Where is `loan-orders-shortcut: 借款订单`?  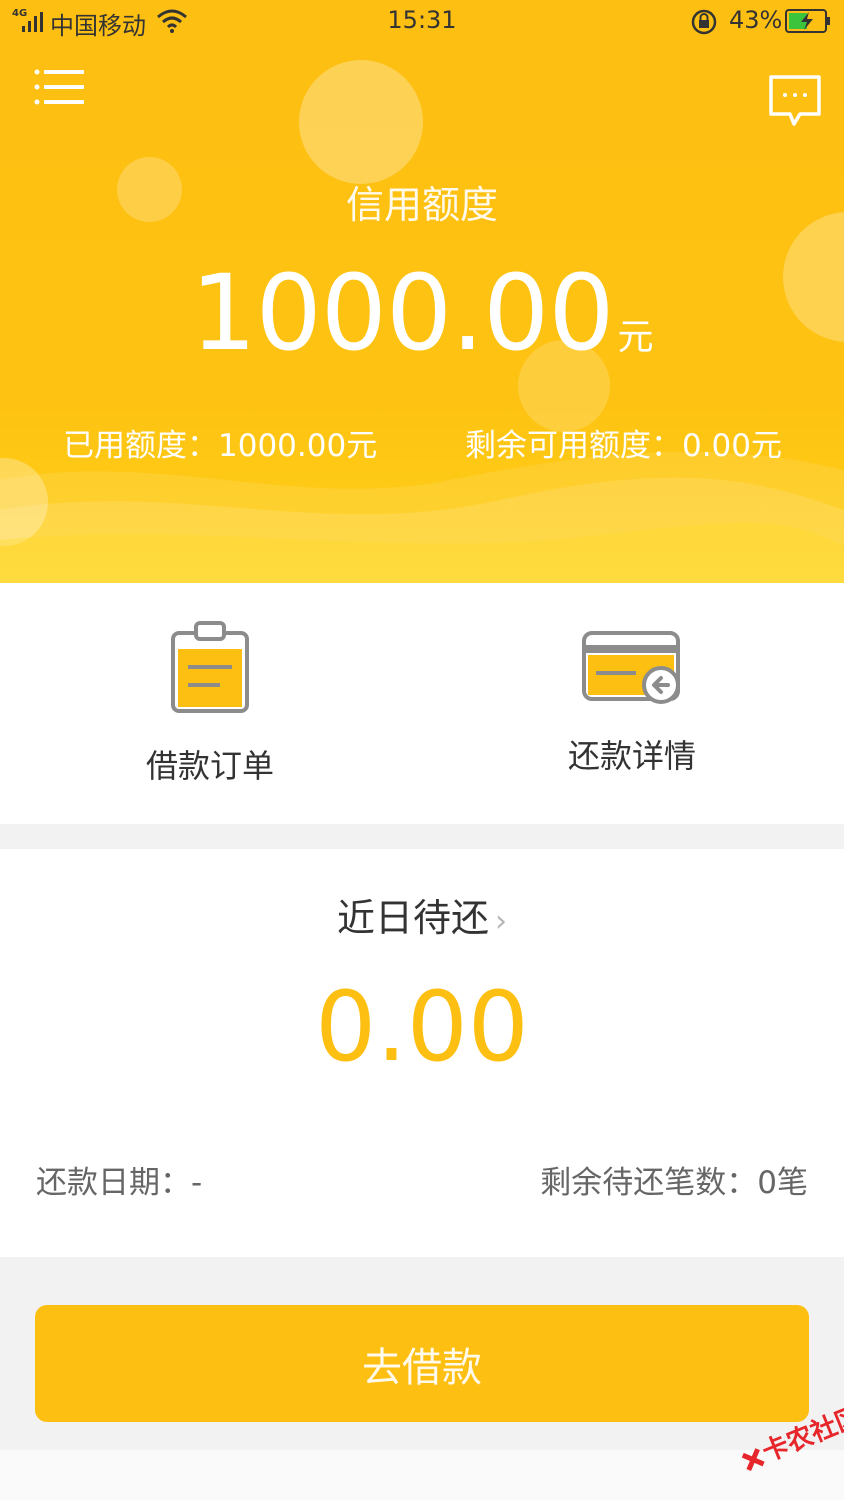
loan-orders-shortcut: 借款订单 is located at coordinates (210, 704).